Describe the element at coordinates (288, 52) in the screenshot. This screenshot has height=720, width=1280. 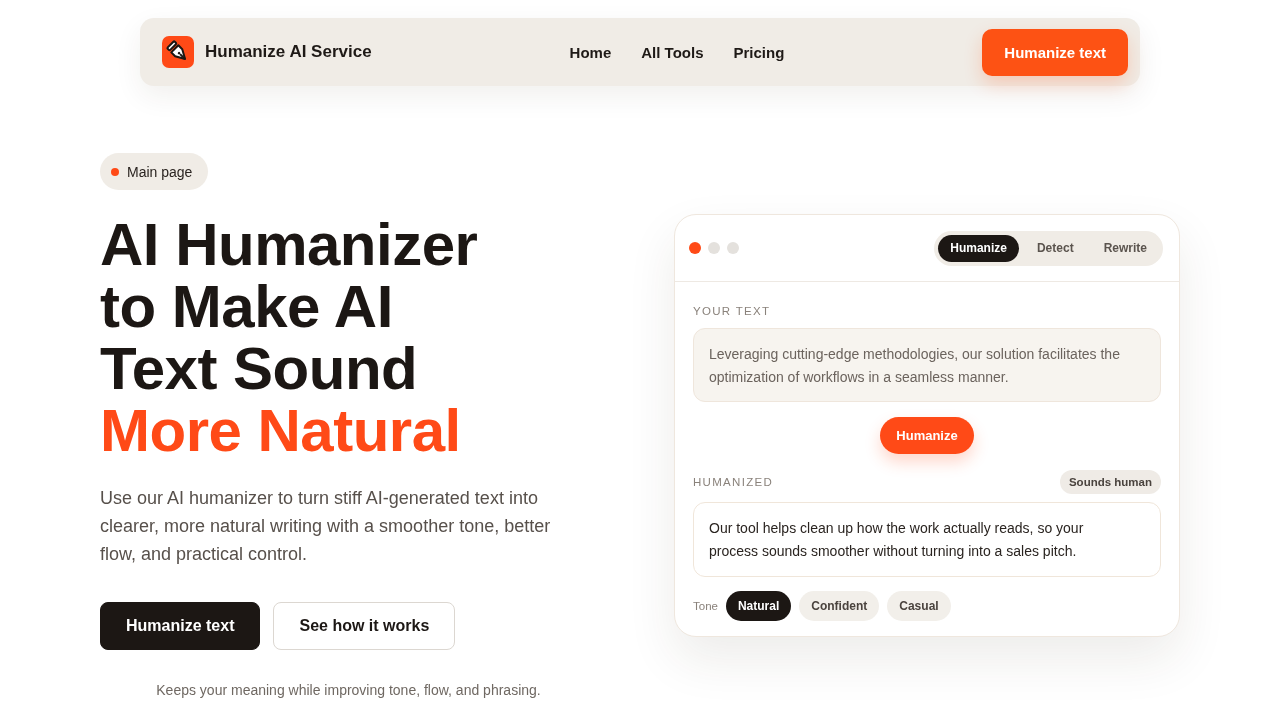
I see `brand-name: Humanize AI Service` at that location.